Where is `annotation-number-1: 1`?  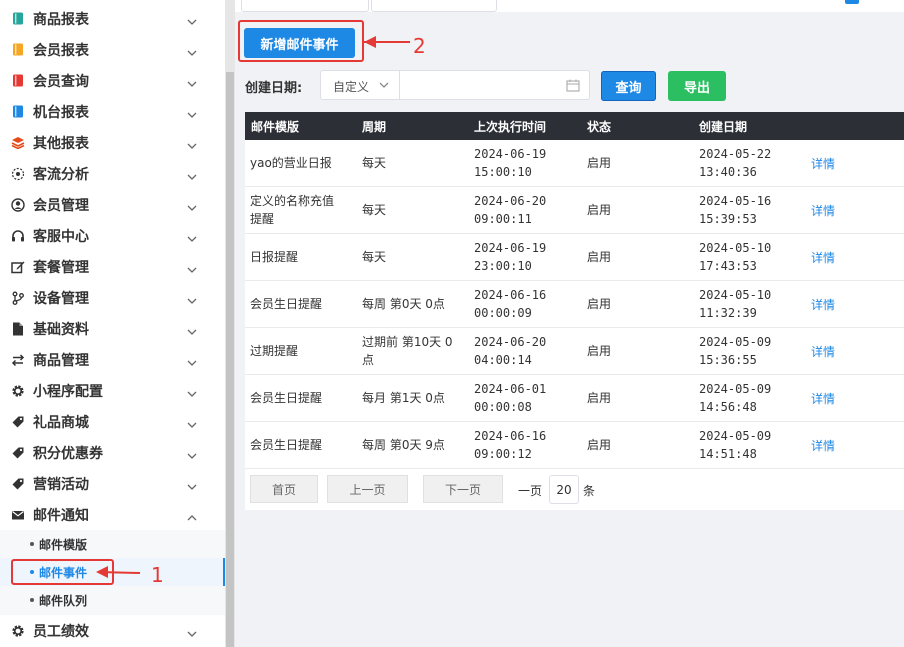
annotation-number-1: 1 is located at coordinates (157, 575).